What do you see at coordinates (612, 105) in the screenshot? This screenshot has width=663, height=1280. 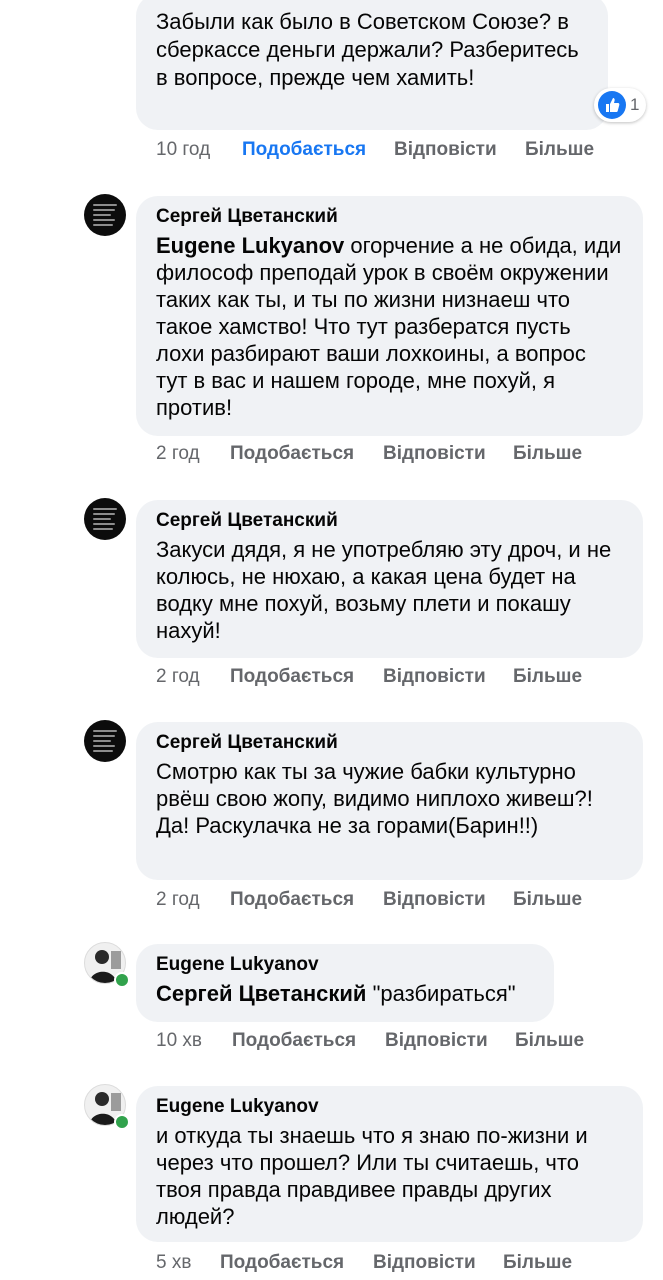 I see `like-reaction-icon` at bounding box center [612, 105].